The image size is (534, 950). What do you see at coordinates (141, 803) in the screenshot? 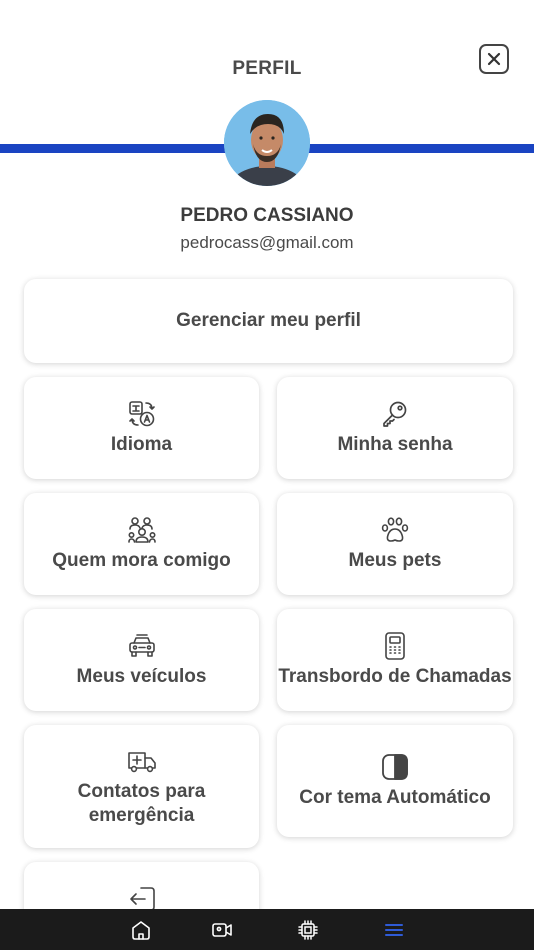
I see `emergency-contacts-label: Contatos para emergência` at bounding box center [141, 803].